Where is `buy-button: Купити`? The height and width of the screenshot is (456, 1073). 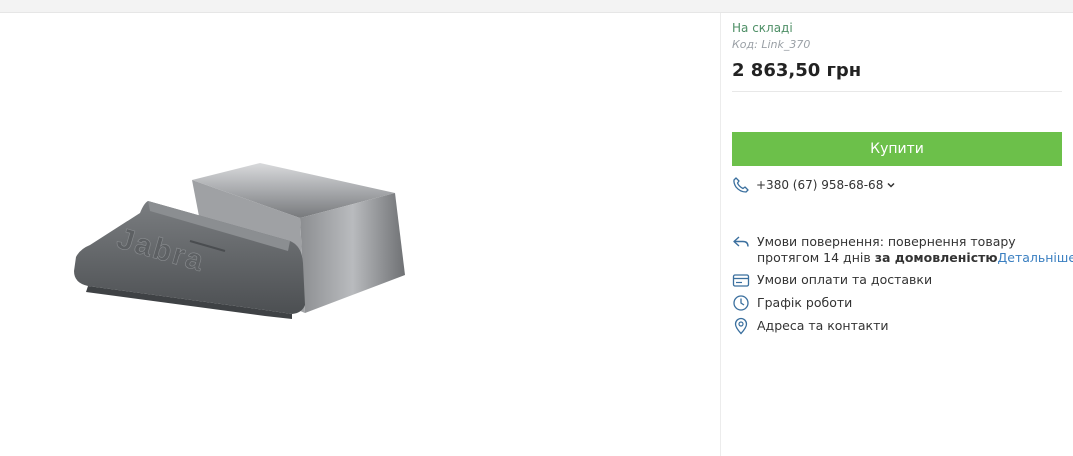
buy-button: Купити is located at coordinates (897, 149).